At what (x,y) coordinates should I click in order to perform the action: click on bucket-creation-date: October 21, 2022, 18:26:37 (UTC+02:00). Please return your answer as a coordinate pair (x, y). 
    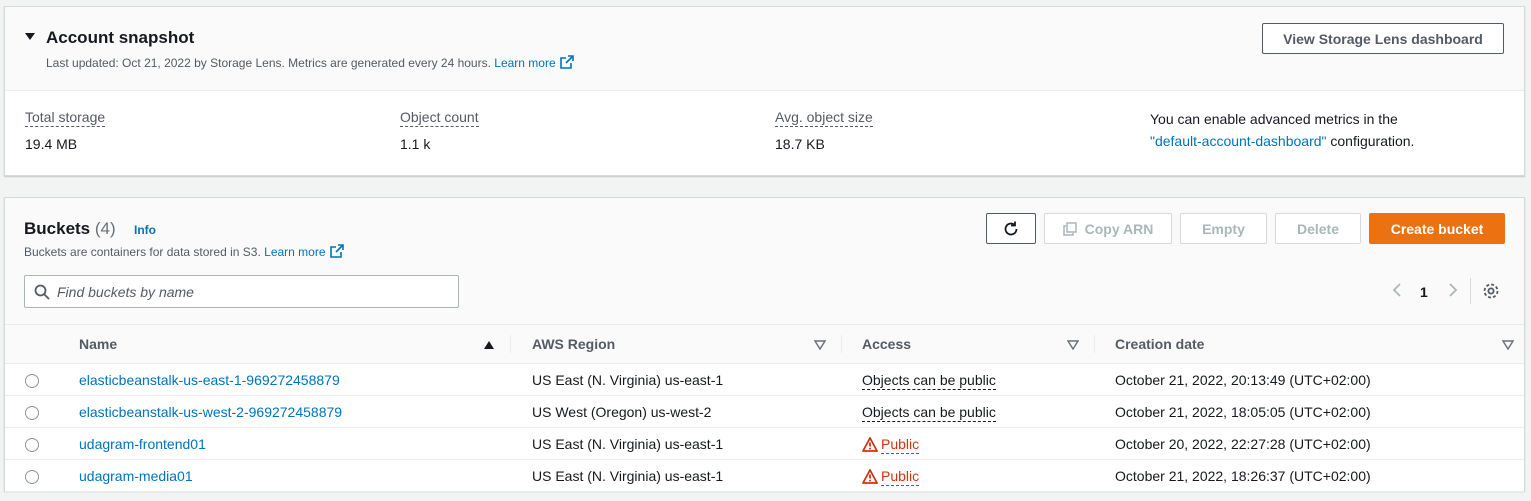
    Looking at the image, I should click on (1243, 475).